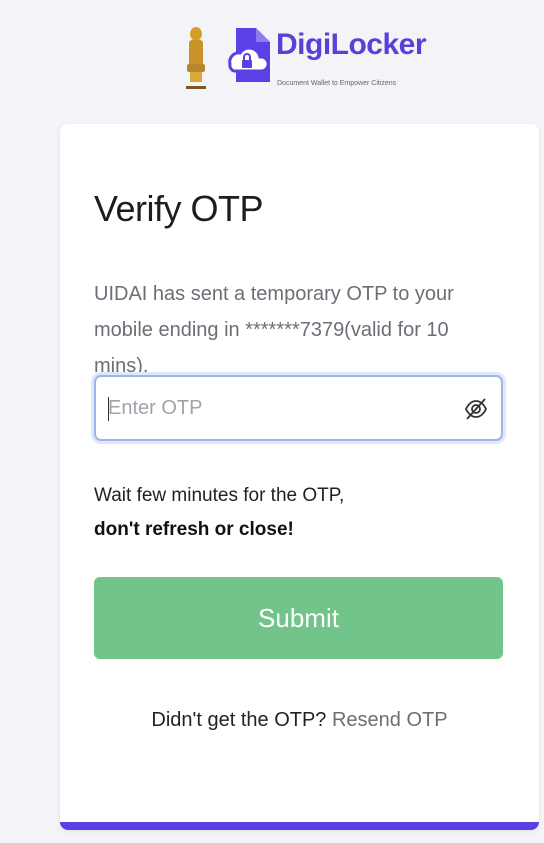  I want to click on otp-field, so click(298, 408).